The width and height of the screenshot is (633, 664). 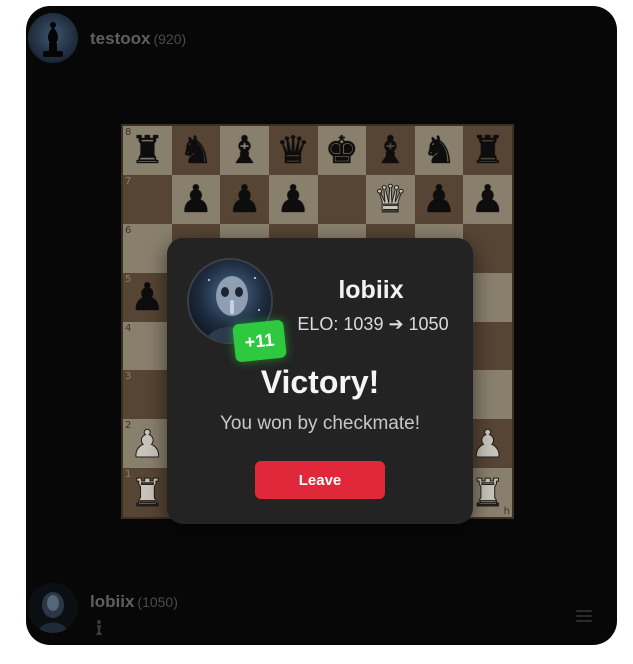 I want to click on board-square-c7: ♟, so click(x=244, y=199).